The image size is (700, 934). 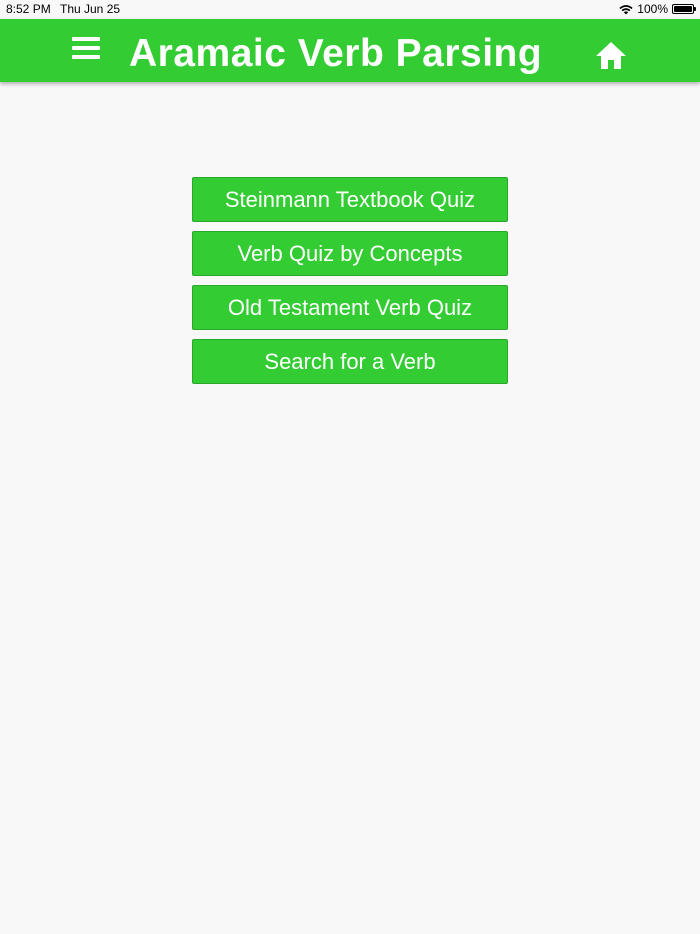 What do you see at coordinates (336, 53) in the screenshot?
I see `page-title: Aramaic Verb Parsing` at bounding box center [336, 53].